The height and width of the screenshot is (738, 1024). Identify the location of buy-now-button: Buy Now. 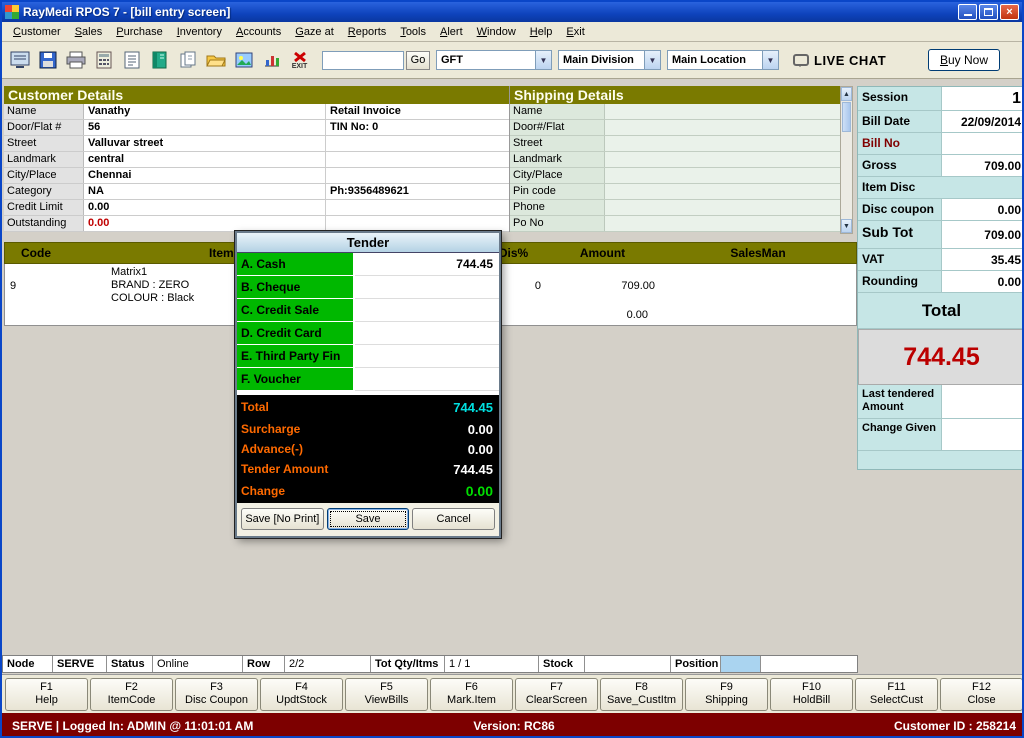
(964, 60).